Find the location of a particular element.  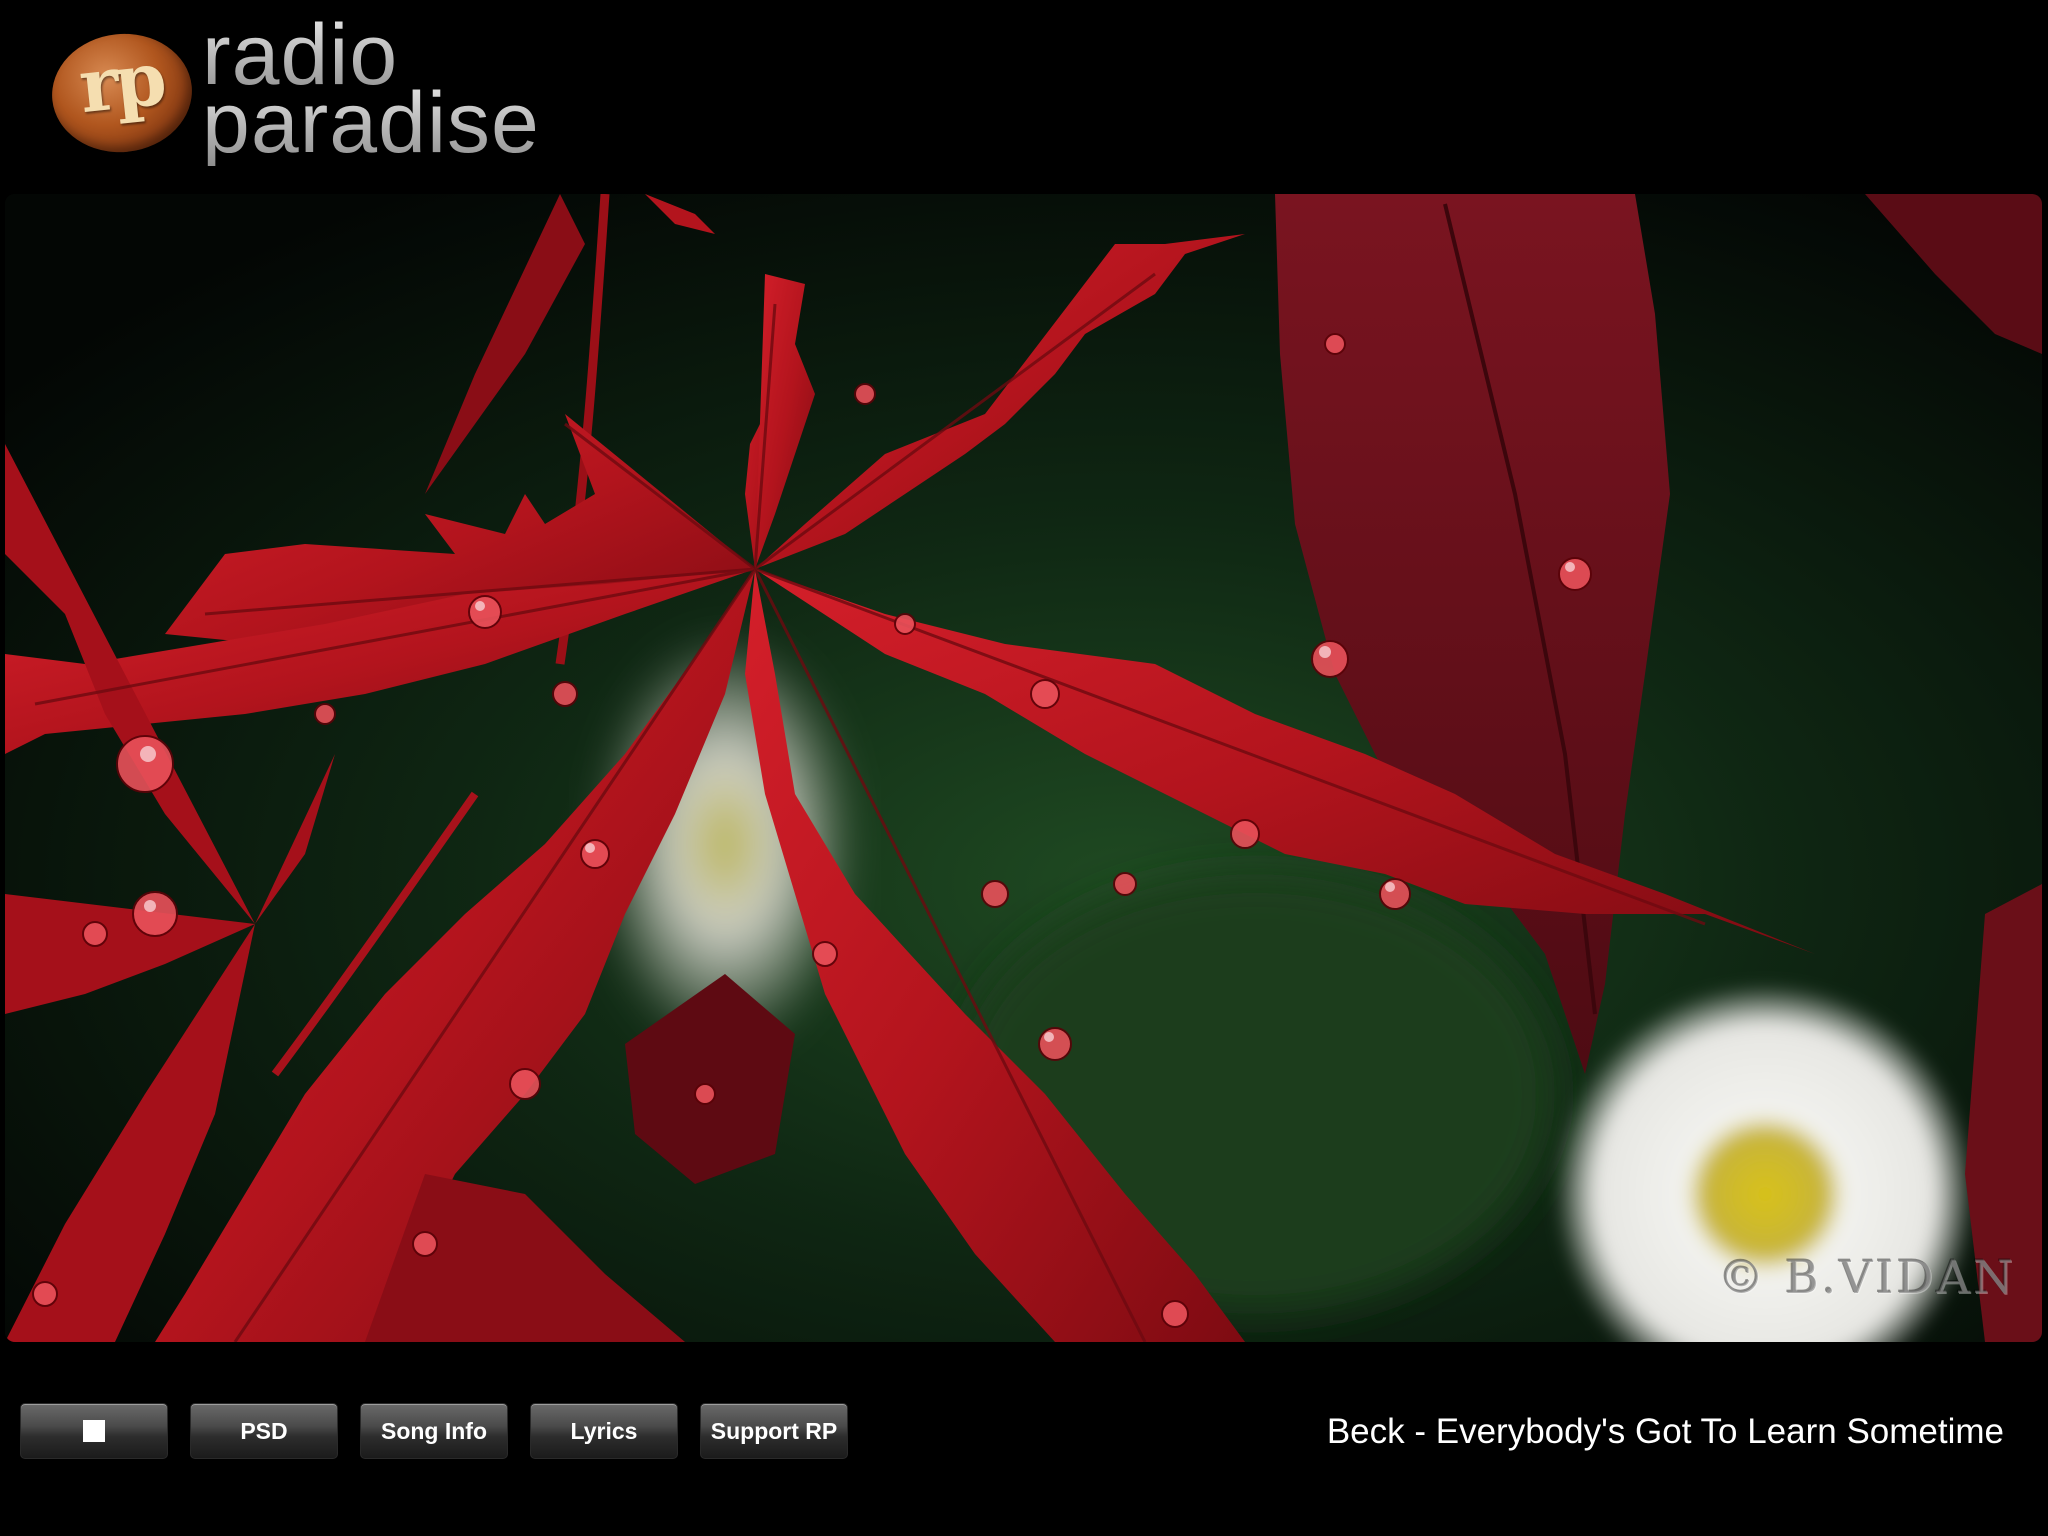

song-info-button: Song Info is located at coordinates (434, 1431).